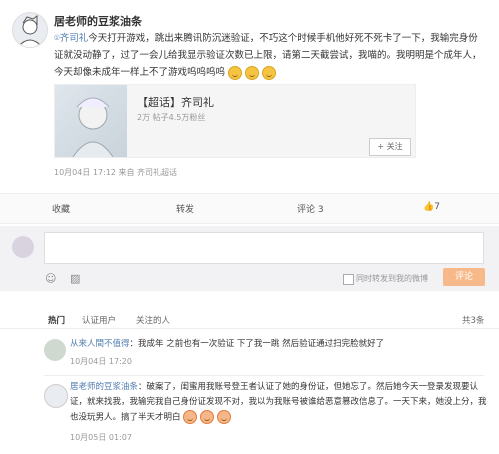 The width and height of the screenshot is (499, 454). What do you see at coordinates (437, 207) in the screenshot?
I see `like-count: 7` at bounding box center [437, 207].